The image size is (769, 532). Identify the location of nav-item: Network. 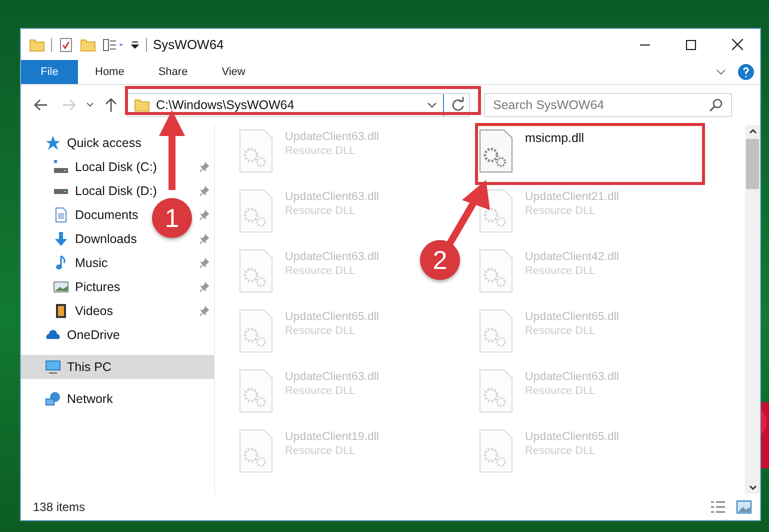
(117, 399).